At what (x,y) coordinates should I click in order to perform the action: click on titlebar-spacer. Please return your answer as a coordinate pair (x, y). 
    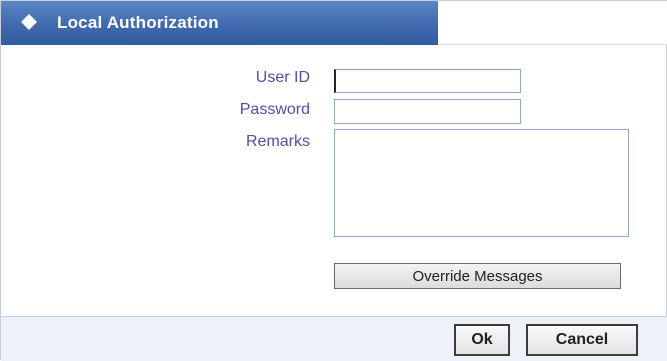
    Looking at the image, I should click on (552, 23).